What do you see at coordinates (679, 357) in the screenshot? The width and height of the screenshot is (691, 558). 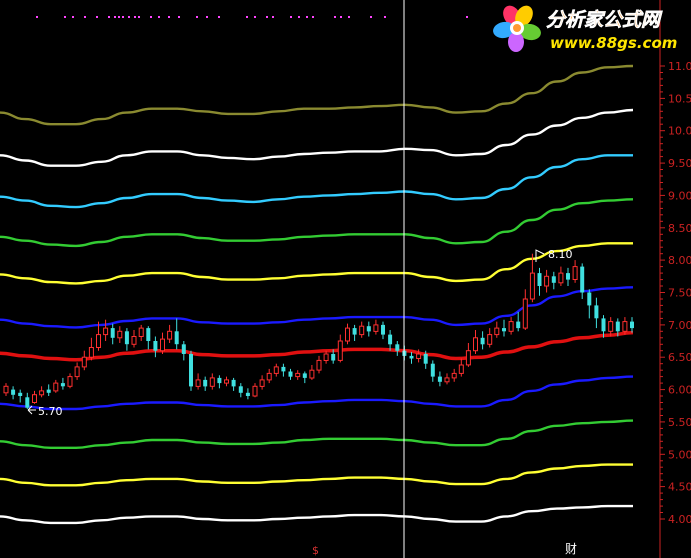 I see `axis-tick-label: 6.50` at bounding box center [679, 357].